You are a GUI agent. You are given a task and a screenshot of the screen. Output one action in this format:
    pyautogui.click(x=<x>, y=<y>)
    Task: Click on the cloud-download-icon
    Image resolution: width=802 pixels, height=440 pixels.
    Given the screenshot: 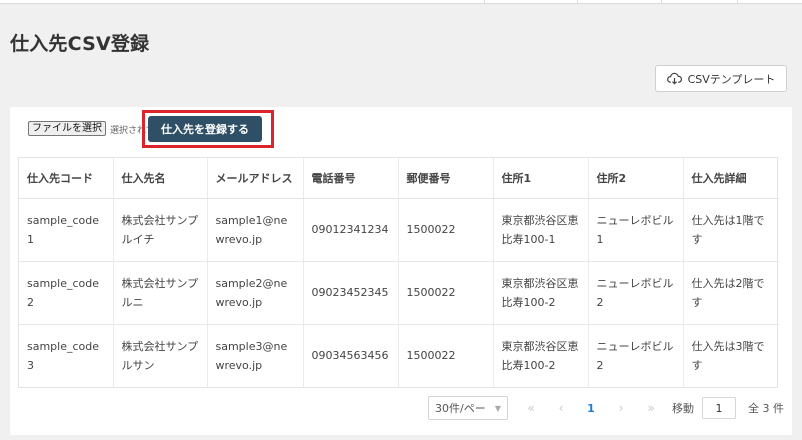 What is the action you would take?
    pyautogui.click(x=674, y=78)
    